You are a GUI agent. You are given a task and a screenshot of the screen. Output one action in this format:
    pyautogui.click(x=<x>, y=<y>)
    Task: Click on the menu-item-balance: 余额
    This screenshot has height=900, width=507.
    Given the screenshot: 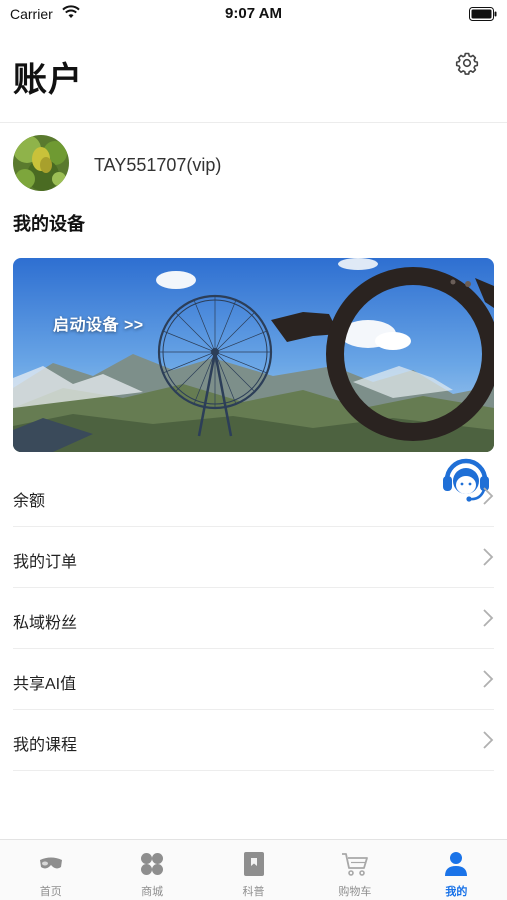 What is the action you would take?
    pyautogui.click(x=253, y=496)
    